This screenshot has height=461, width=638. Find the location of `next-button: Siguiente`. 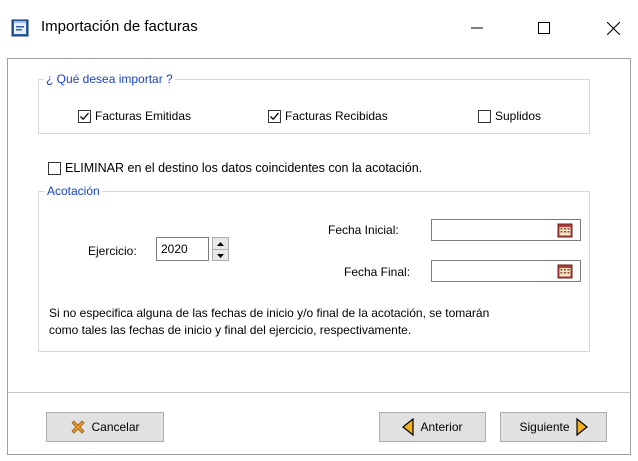

next-button: Siguiente is located at coordinates (553, 427).